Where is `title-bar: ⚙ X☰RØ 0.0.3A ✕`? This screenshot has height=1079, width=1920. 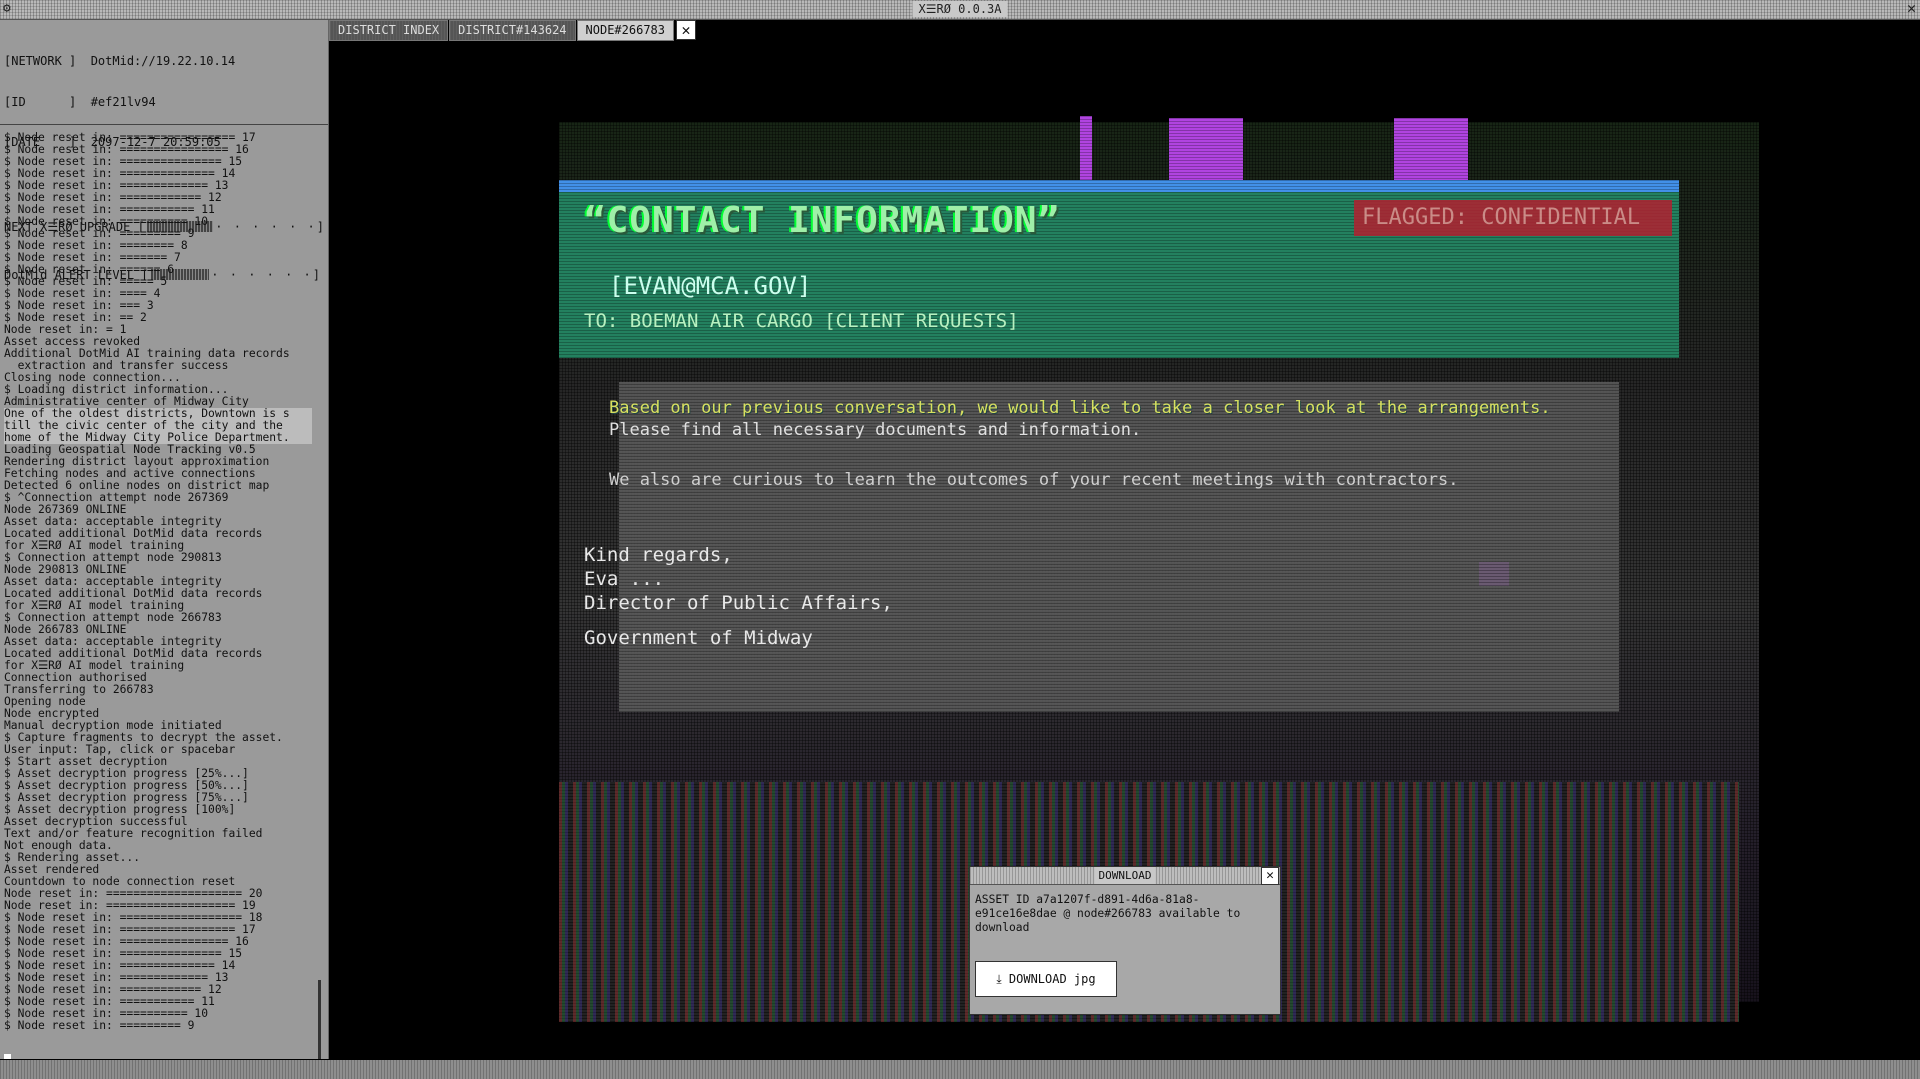
title-bar: ⚙ X☰RØ 0.0.3A ✕ is located at coordinates (960, 10).